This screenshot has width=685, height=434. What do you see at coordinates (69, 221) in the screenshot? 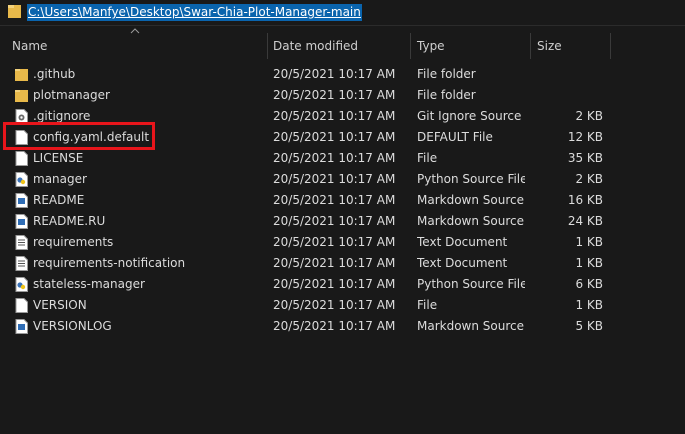
I see `file-name: README.RU` at bounding box center [69, 221].